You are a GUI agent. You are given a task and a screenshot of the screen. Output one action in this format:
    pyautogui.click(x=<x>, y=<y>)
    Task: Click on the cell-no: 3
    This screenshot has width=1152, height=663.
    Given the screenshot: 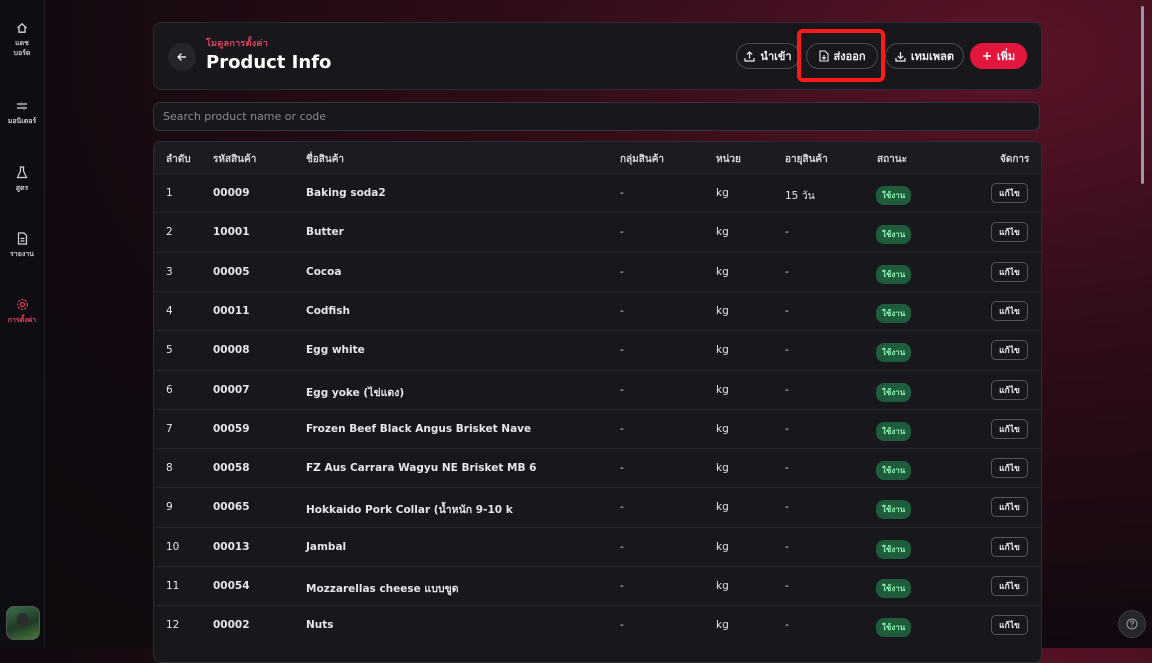 What is the action you would take?
    pyautogui.click(x=169, y=271)
    